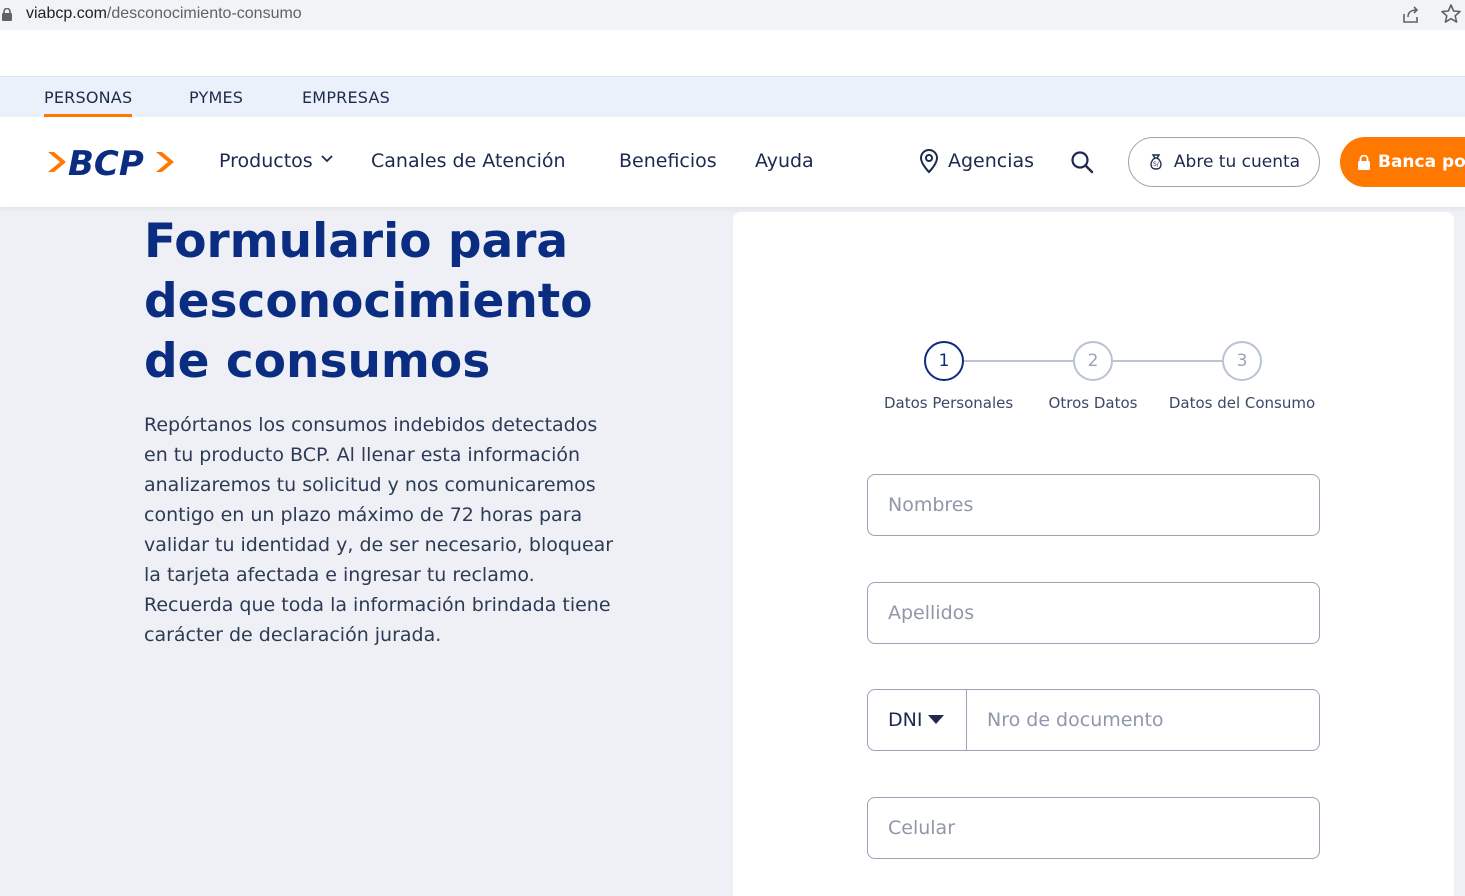 The image size is (1465, 896). Describe the element at coordinates (732, 15) in the screenshot. I see `browser-address-bar: viabcp.com/desconocimiento-consumo` at that location.